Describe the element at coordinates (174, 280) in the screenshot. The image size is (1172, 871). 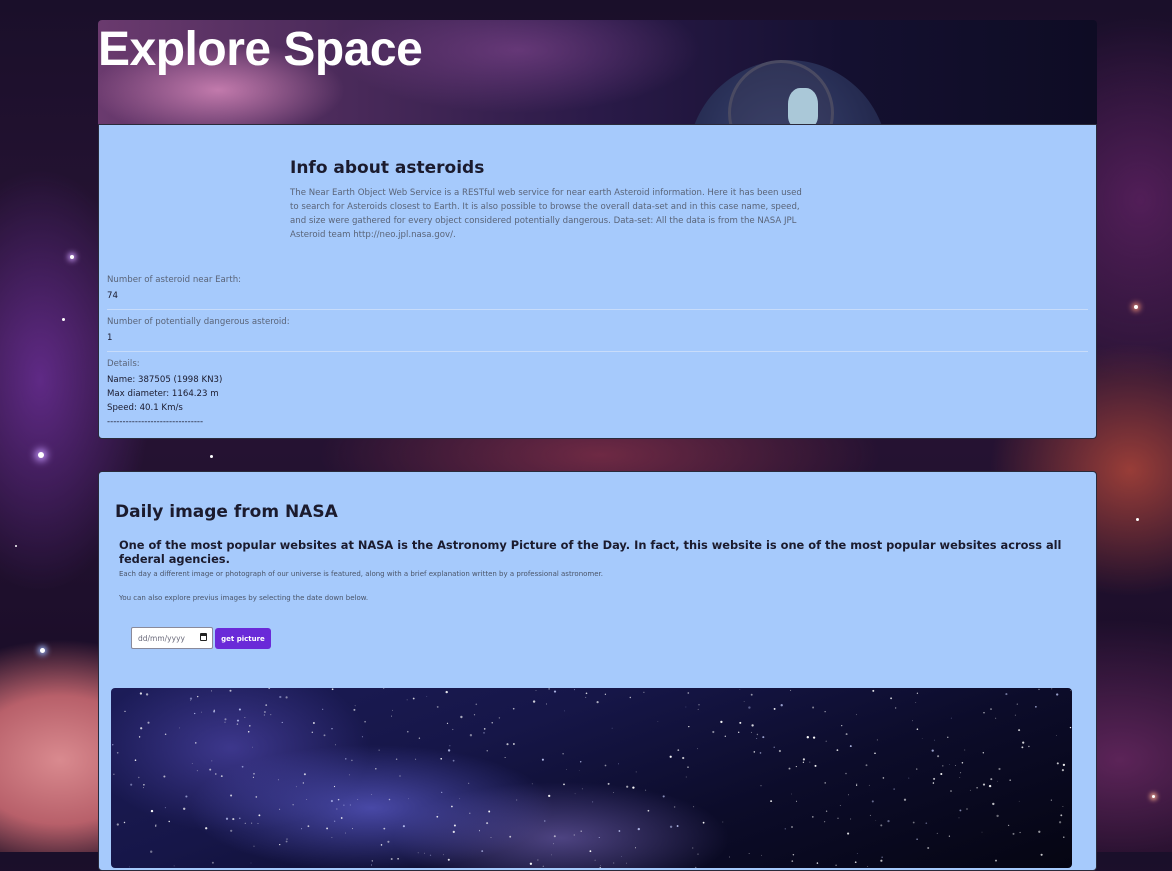
I see `near-earth-label: Number of asteroid near Earth:` at that location.